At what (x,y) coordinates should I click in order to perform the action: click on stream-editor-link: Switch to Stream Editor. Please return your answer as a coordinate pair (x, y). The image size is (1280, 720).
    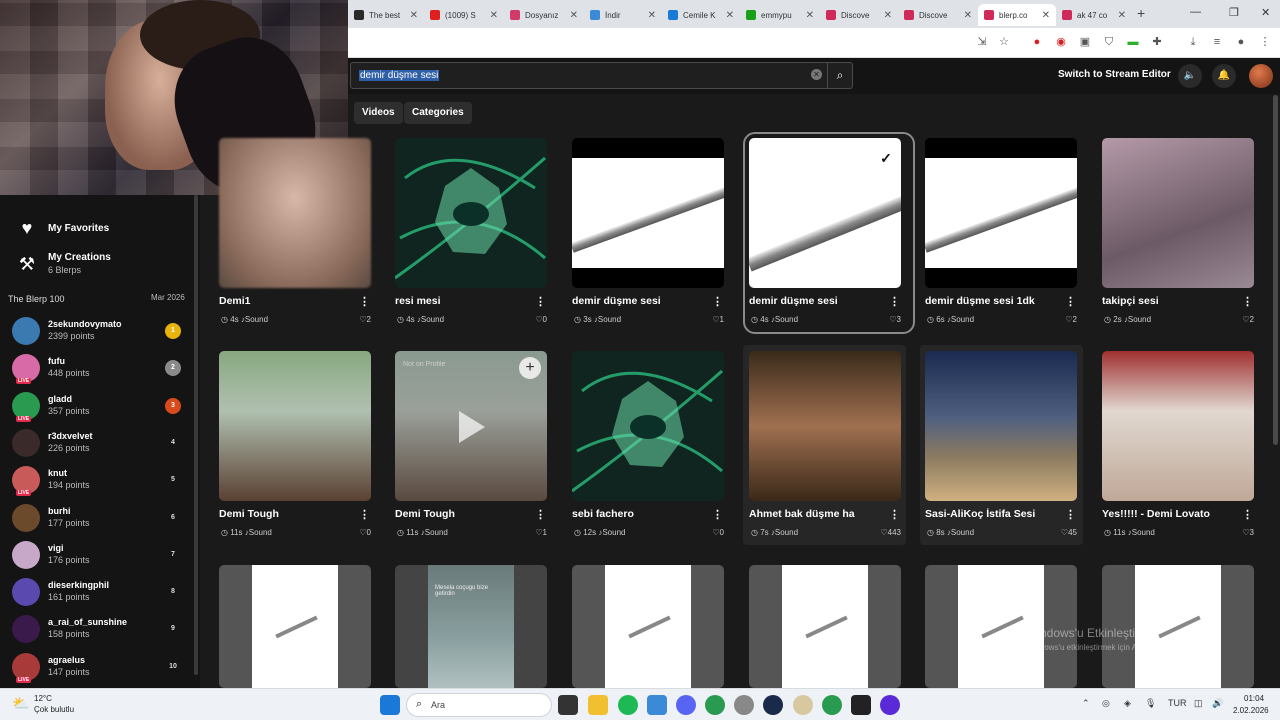
    Looking at the image, I should click on (1114, 74).